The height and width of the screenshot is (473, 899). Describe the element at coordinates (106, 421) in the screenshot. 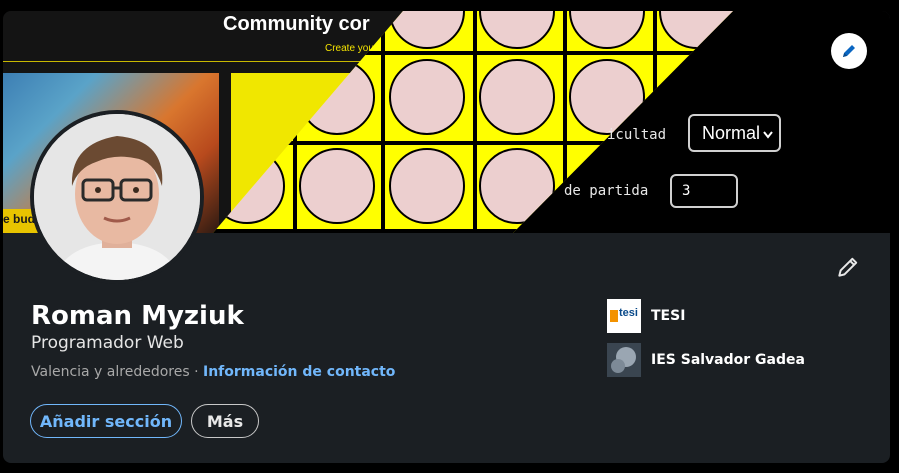

I see `add-section-button: Añadir sección` at that location.